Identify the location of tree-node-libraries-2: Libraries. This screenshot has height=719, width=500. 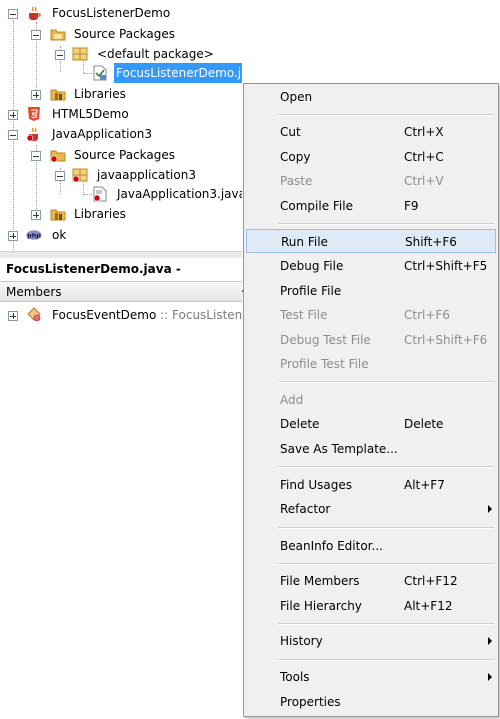
(121, 214).